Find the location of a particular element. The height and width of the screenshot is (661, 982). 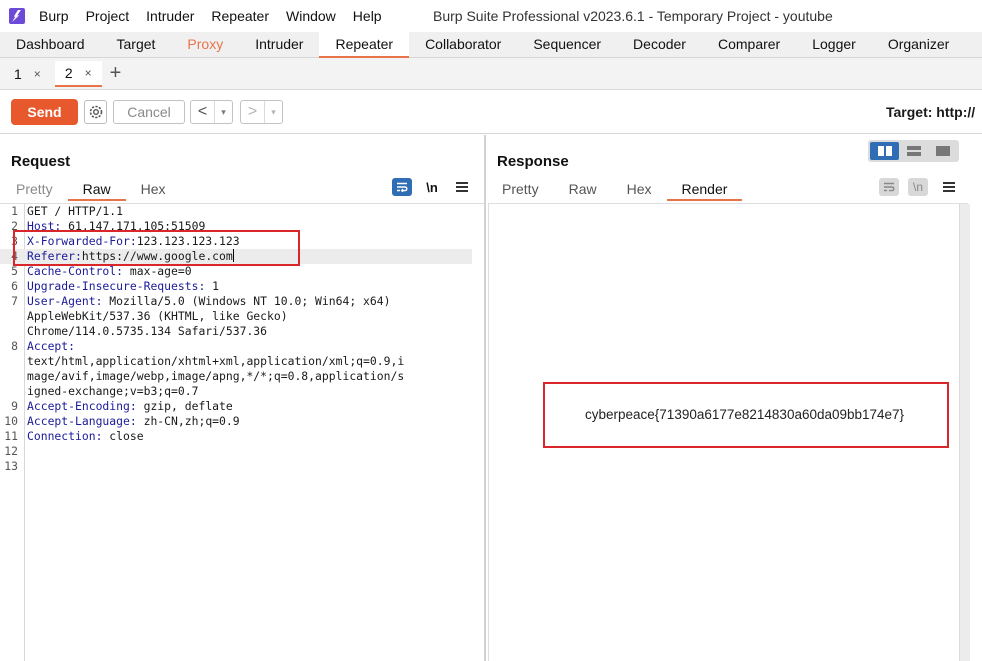

response-menu-icon is located at coordinates (949, 187).